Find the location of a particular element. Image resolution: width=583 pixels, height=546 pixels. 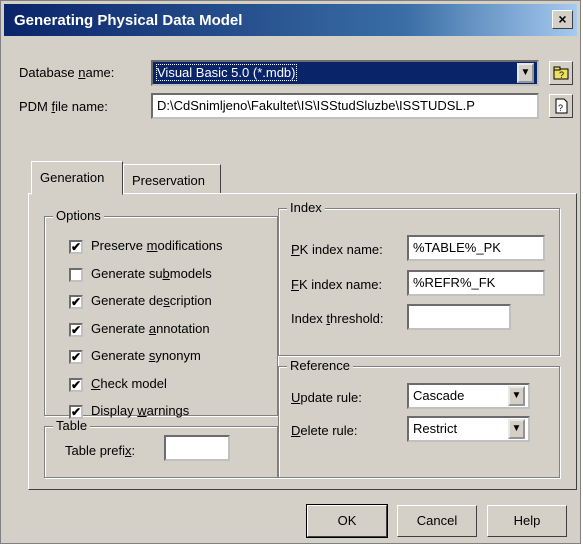

close-icon: × is located at coordinates (562, 19).